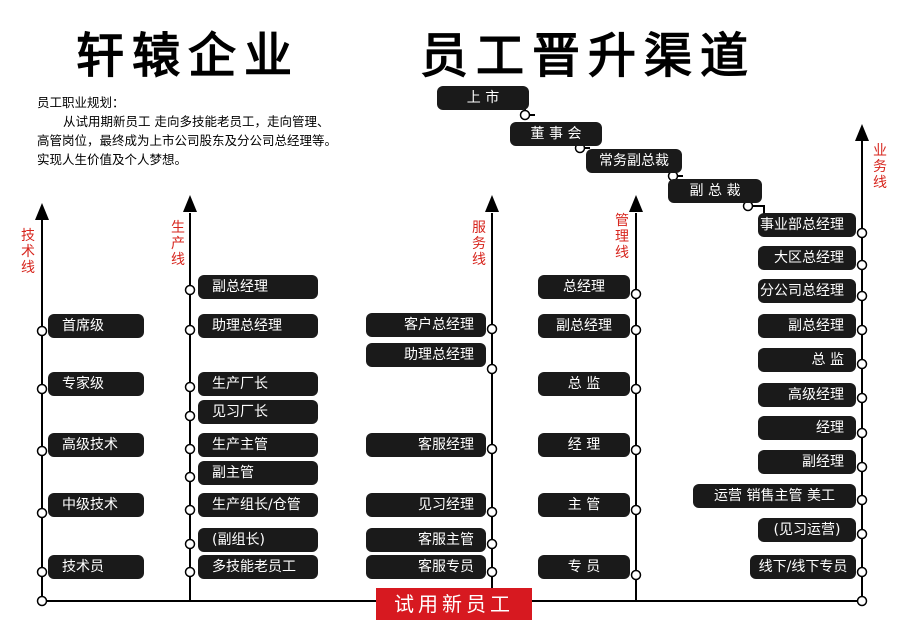 Image resolution: width=902 pixels, height=636 pixels. I want to click on business-director: 总 监, so click(807, 360).